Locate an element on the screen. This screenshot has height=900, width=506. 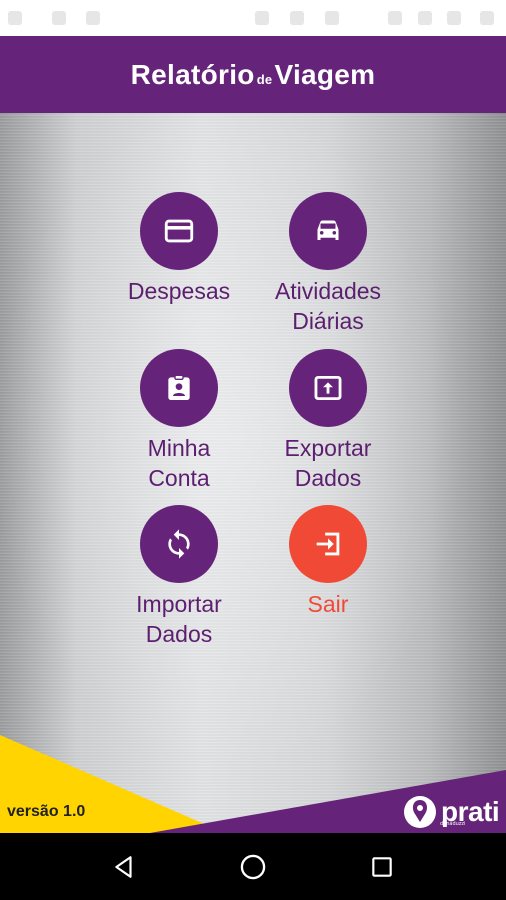
credit-card-icon is located at coordinates (179, 231).